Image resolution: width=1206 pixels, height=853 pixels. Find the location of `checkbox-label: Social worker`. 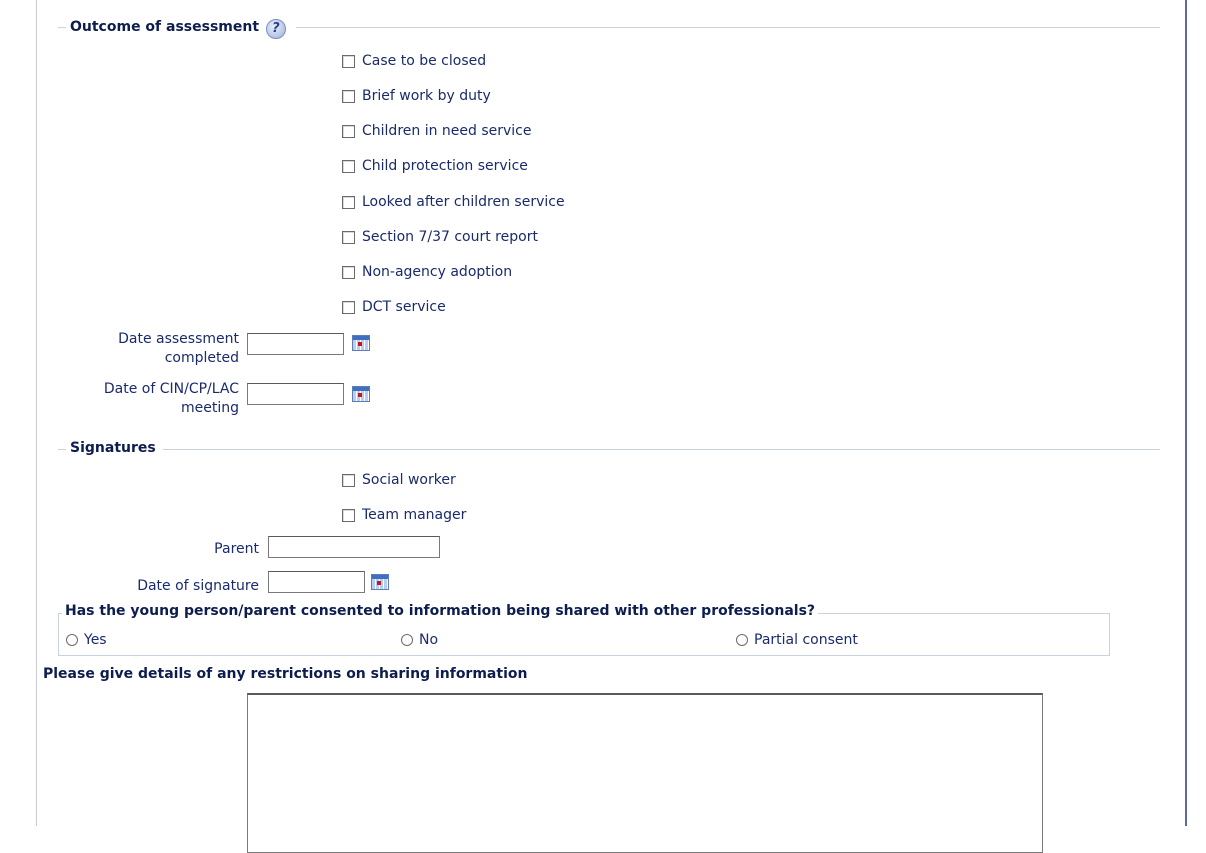

checkbox-label: Social worker is located at coordinates (409, 480).